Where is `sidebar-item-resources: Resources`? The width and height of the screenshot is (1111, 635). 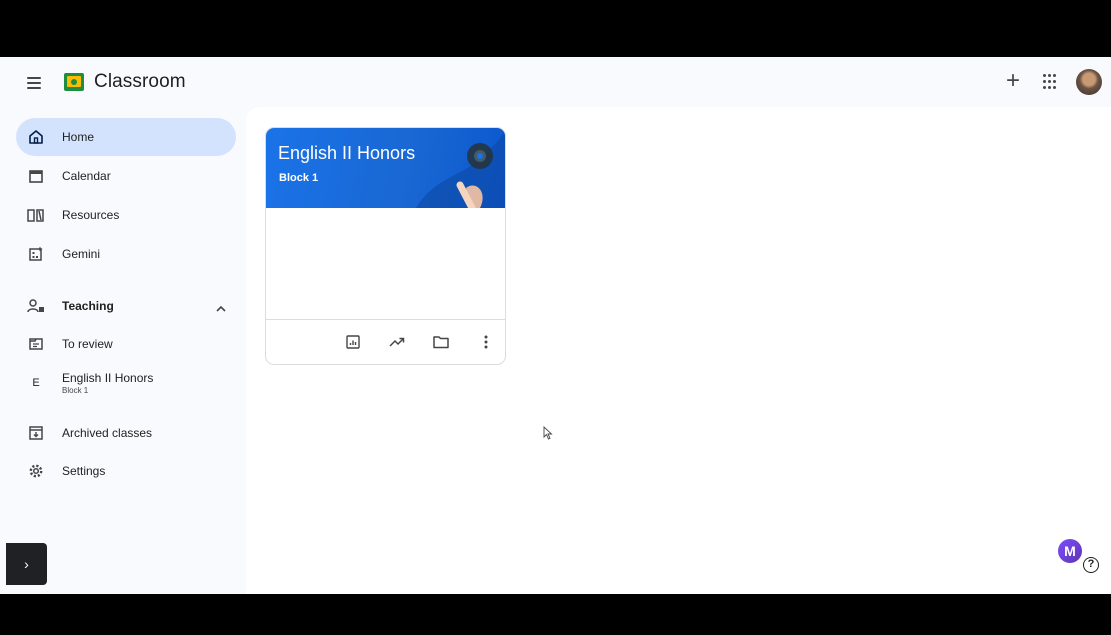 sidebar-item-resources: Resources is located at coordinates (126, 215).